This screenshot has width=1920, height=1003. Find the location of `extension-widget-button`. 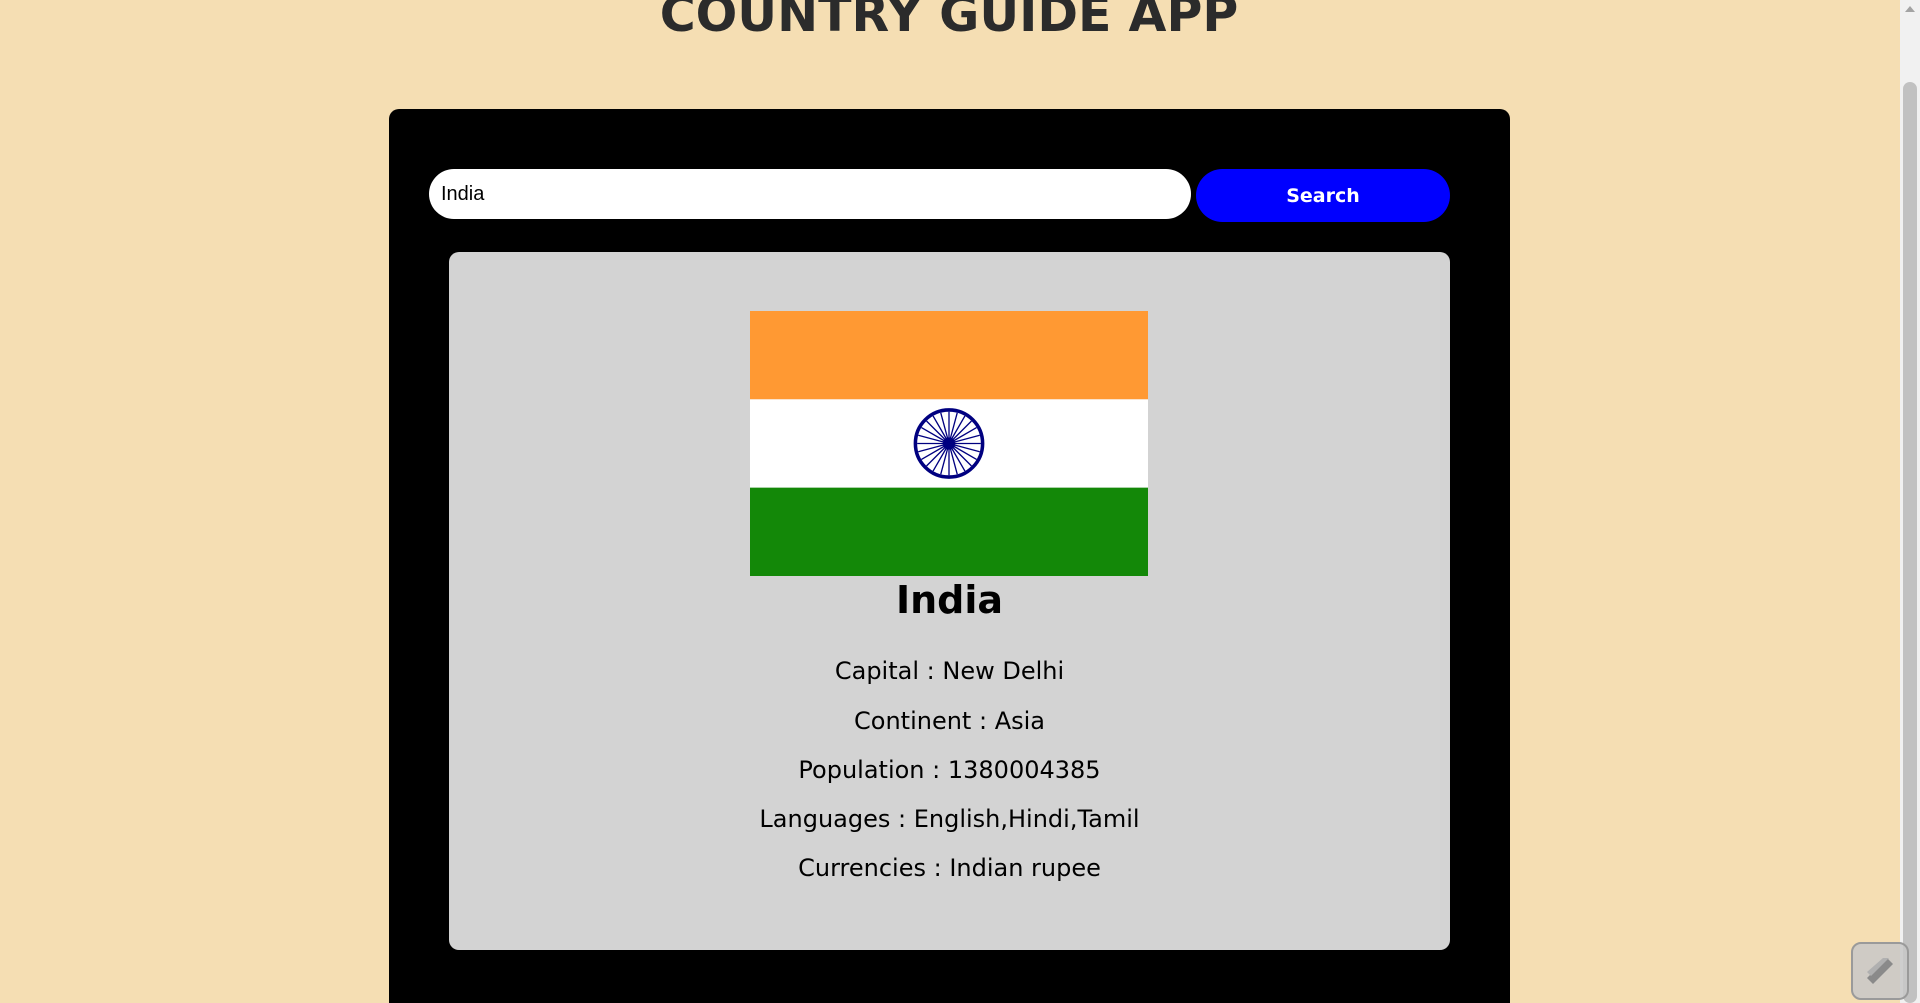

extension-widget-button is located at coordinates (1880, 971).